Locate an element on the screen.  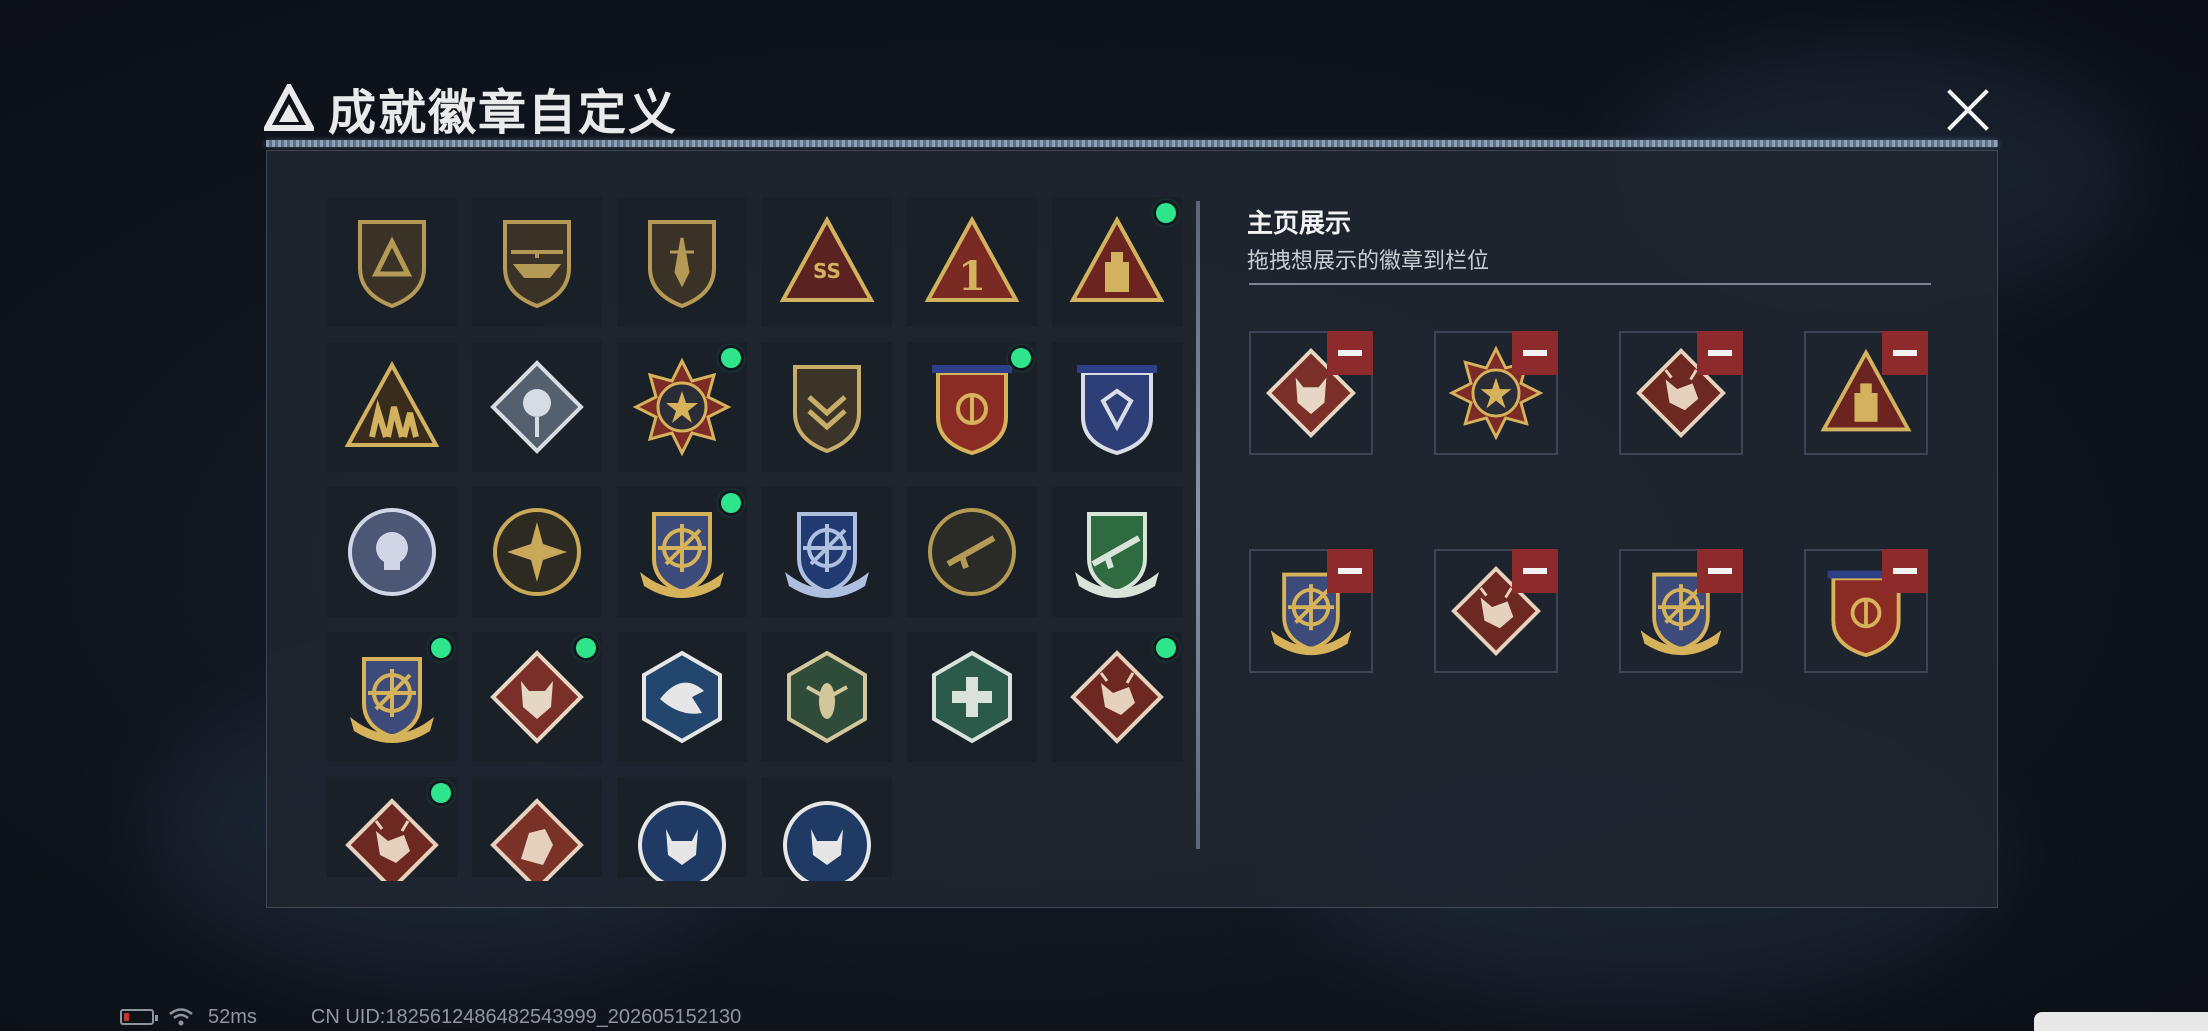
corner-tab is located at coordinates (2121, 1021).